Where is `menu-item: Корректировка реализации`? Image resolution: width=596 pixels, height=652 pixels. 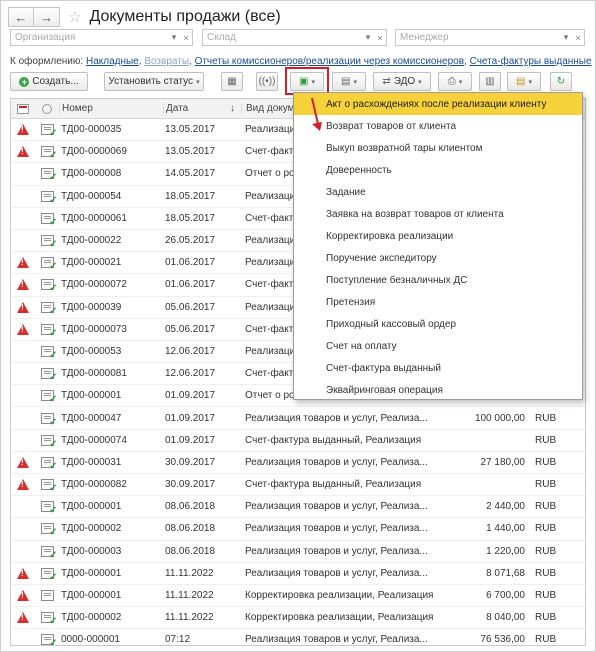
menu-item: Корректировка реализации is located at coordinates (438, 236).